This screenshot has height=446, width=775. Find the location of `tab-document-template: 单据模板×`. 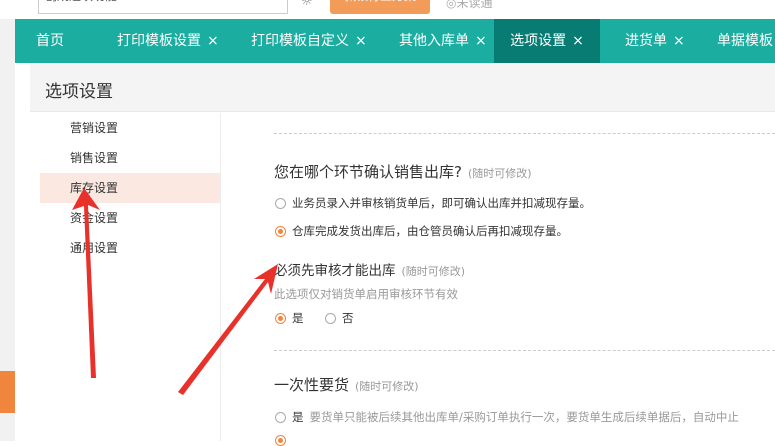

tab-document-template: 单据模板× is located at coordinates (746, 41).